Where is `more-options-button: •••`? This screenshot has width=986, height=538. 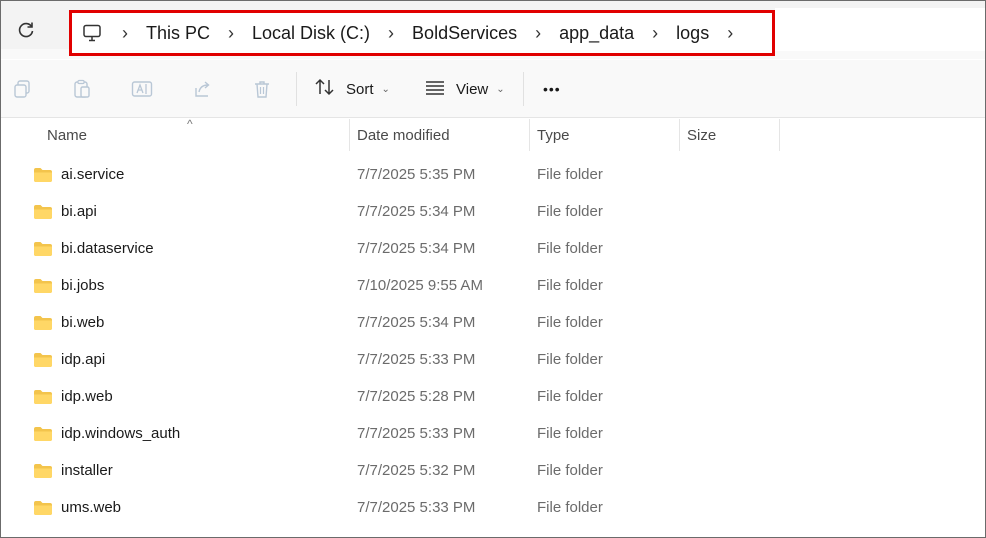
more-options-button: ••• is located at coordinates (552, 89).